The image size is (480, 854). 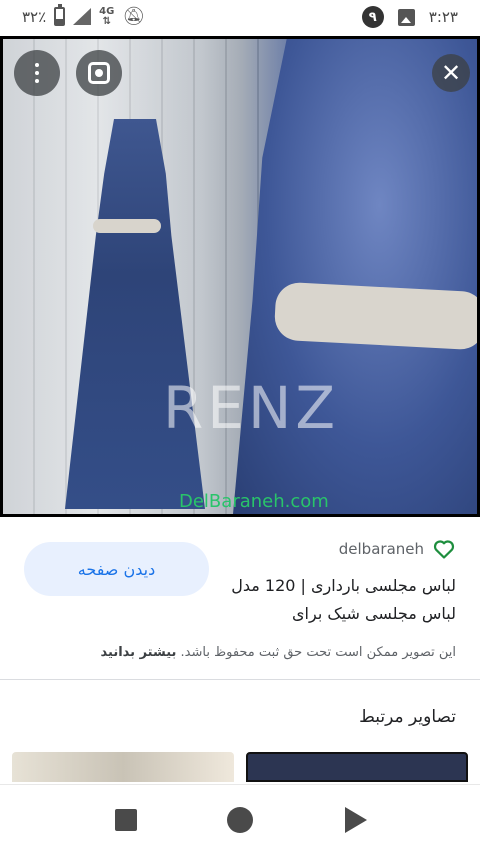 I want to click on signal-icon, so click(x=82, y=16).